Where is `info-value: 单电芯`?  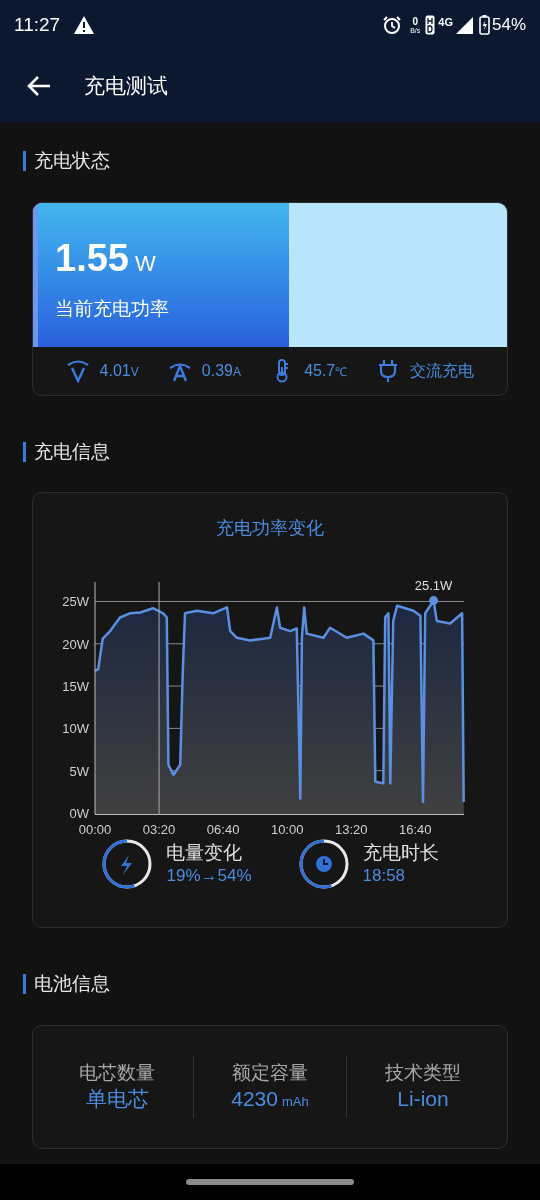
info-value: 单电芯 is located at coordinates (117, 1099).